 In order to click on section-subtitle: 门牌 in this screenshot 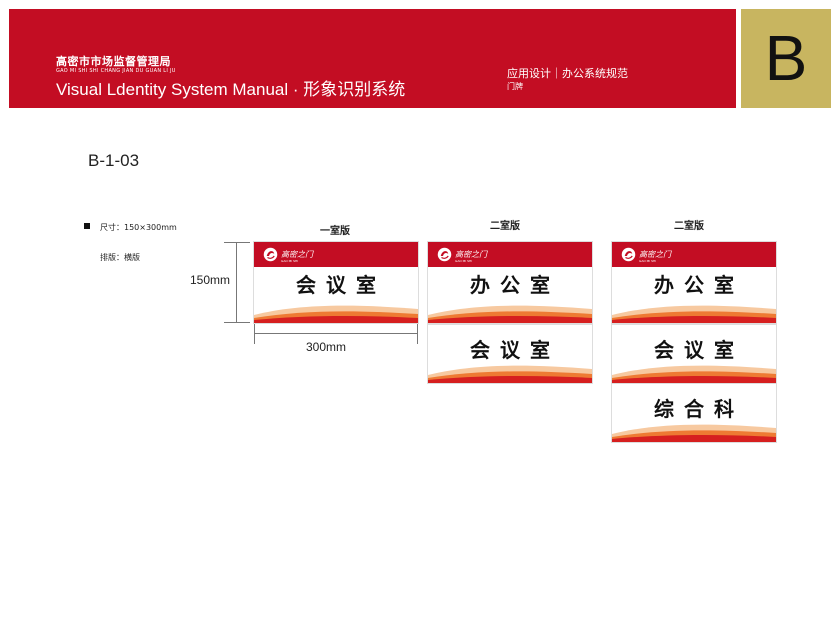, I will do `click(515, 86)`.